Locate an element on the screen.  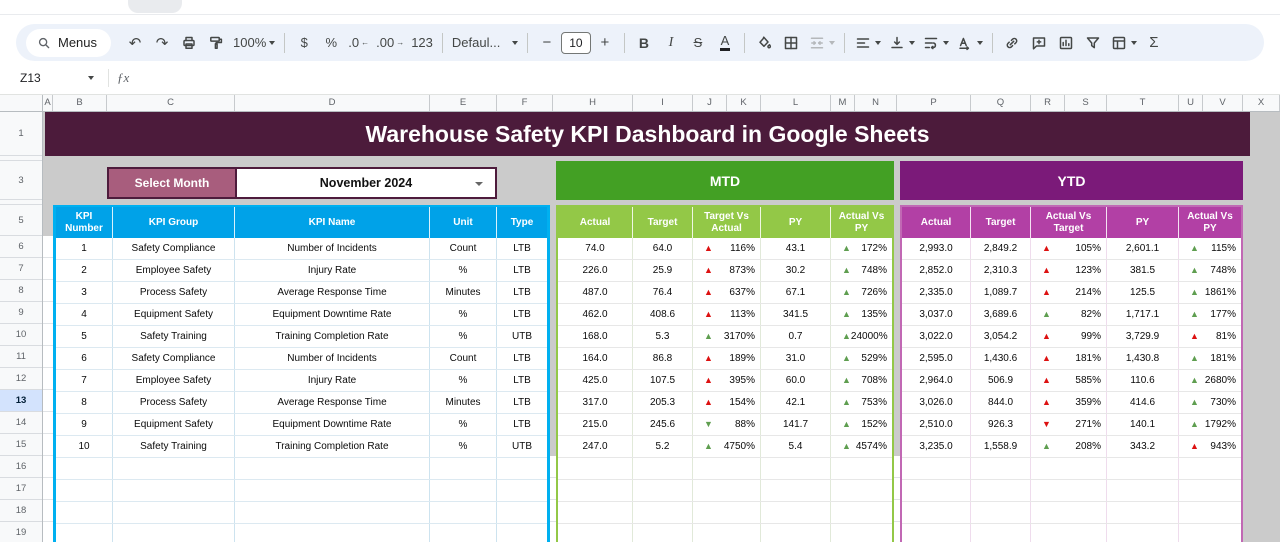
col-header-D: D is located at coordinates (332, 103).